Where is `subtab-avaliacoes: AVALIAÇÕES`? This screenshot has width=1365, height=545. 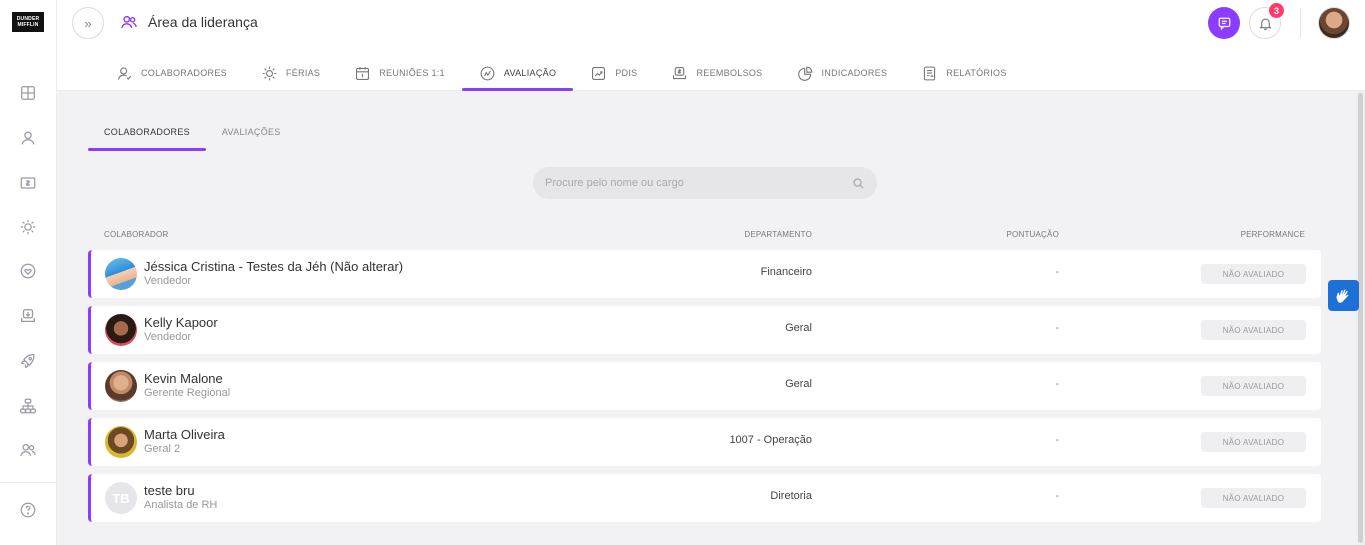 subtab-avaliacoes: AVALIAÇÕES is located at coordinates (251, 132).